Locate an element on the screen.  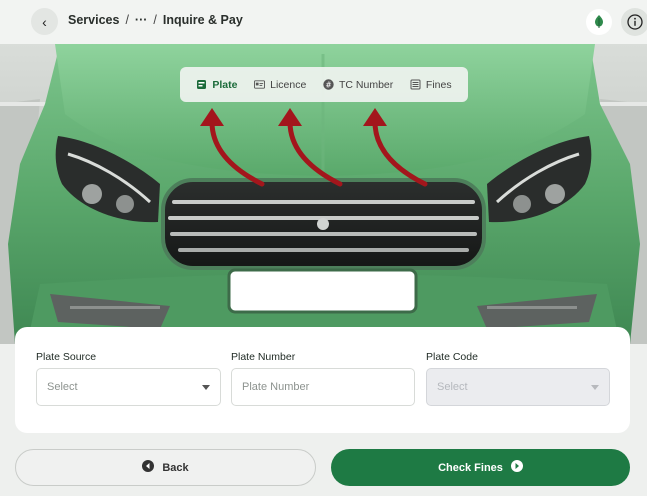
license-plate is located at coordinates (322, 291).